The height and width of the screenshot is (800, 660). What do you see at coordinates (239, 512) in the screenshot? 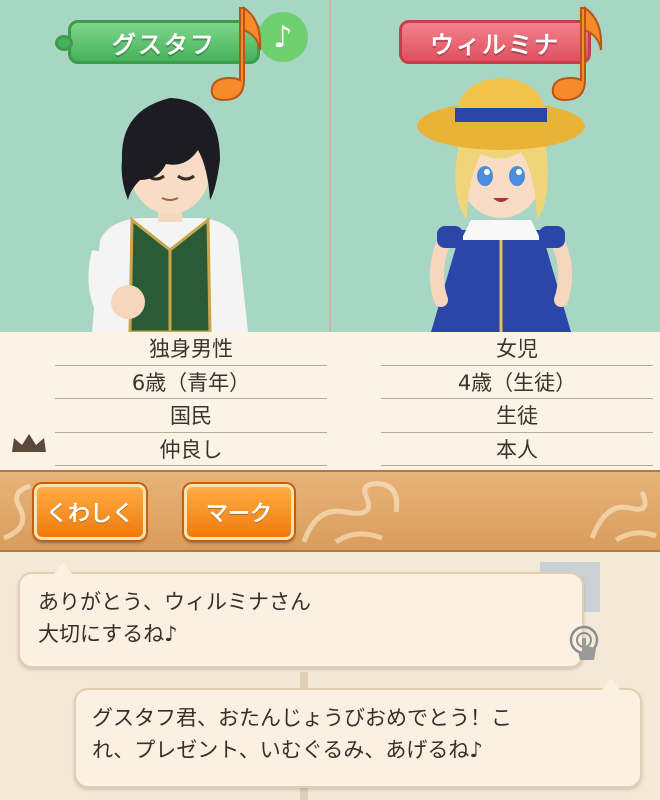
I see `mark-button: マーク` at bounding box center [239, 512].